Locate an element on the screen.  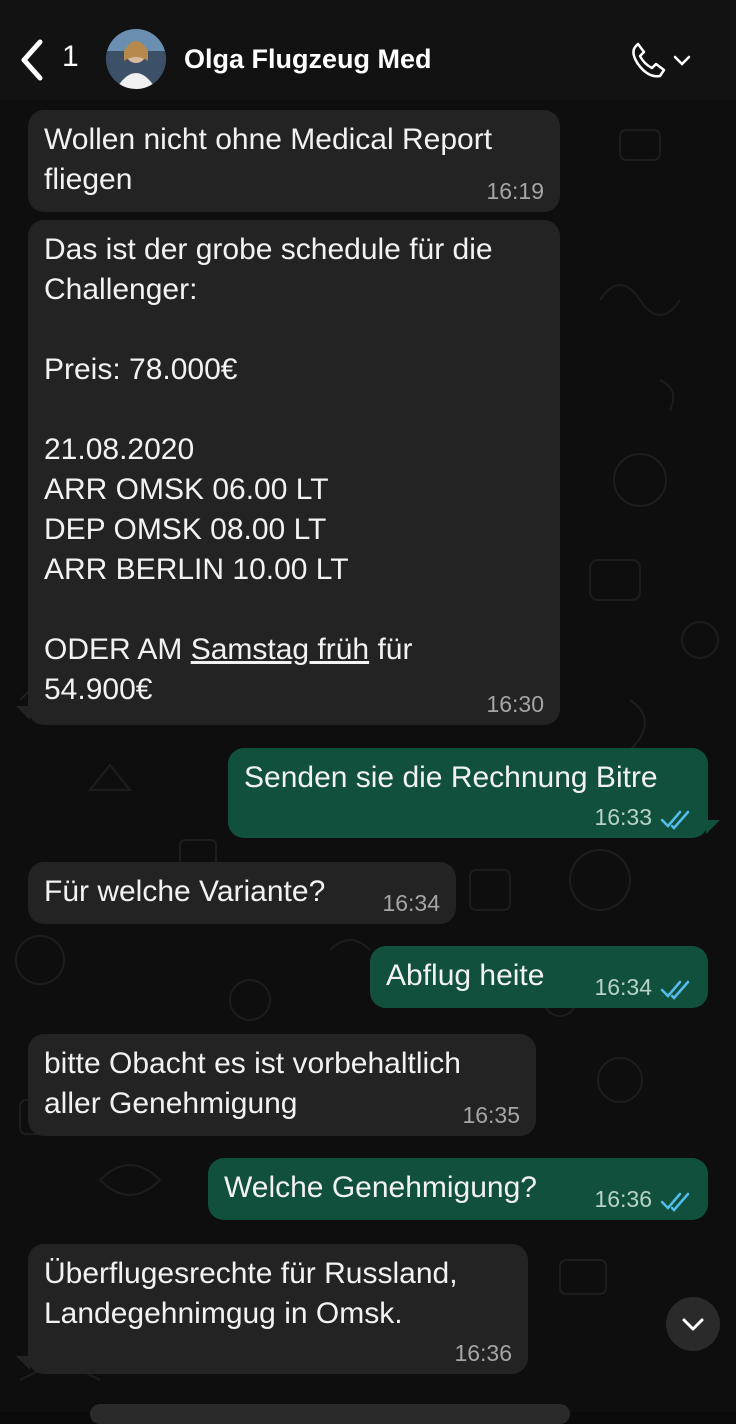
back-button: 1 is located at coordinates (53, 60).